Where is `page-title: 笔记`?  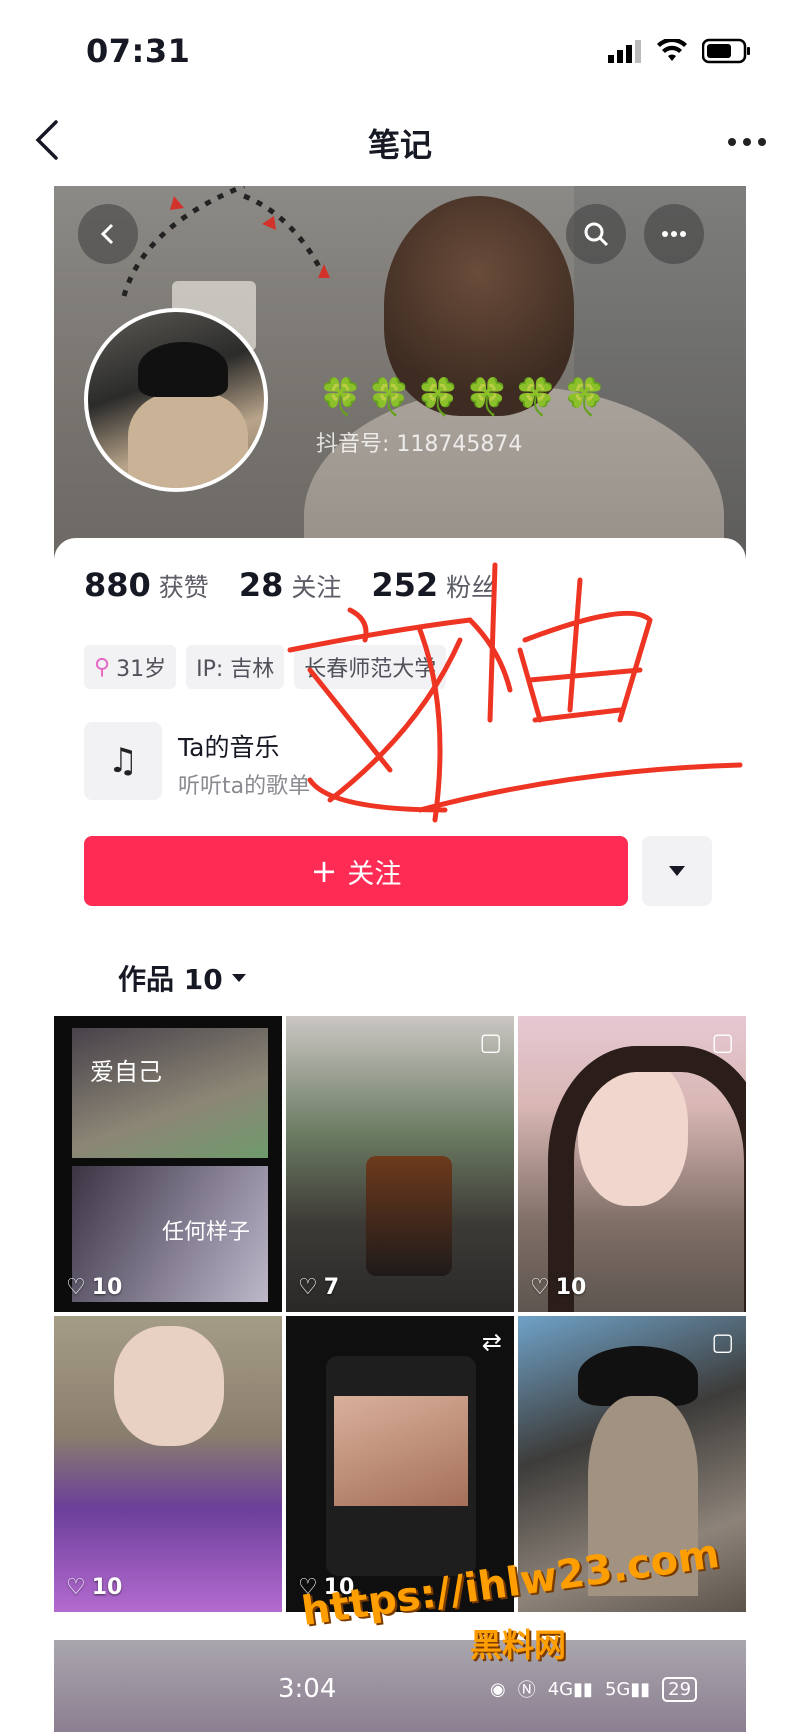 page-title: 笔记 is located at coordinates (399, 145).